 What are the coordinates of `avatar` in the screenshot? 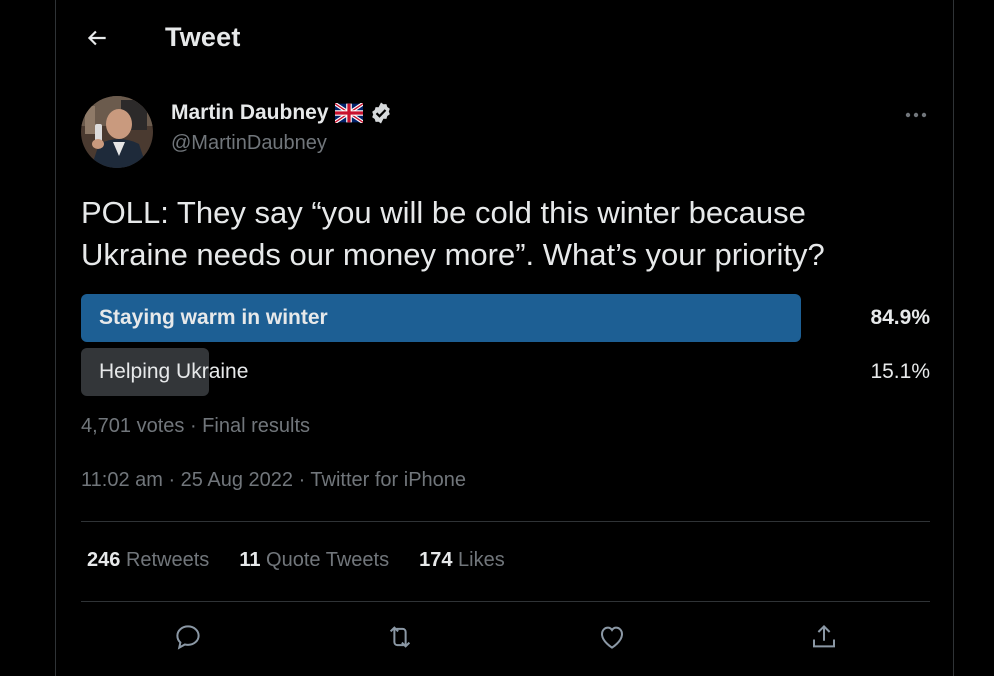 It's located at (117, 132).